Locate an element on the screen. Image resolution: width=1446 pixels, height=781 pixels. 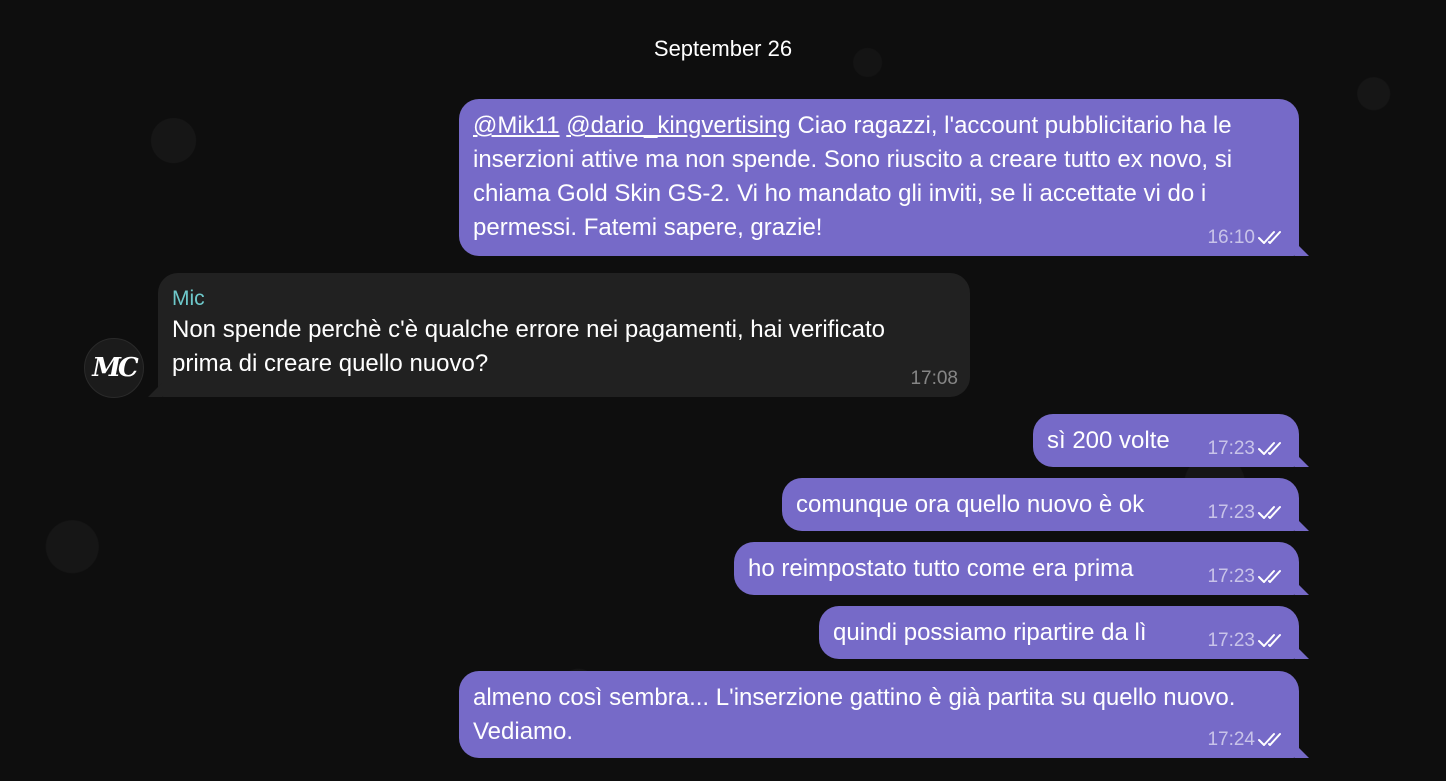
message-bubble-outgoing: sì 200 volte 17:23 is located at coordinates (1166, 440).